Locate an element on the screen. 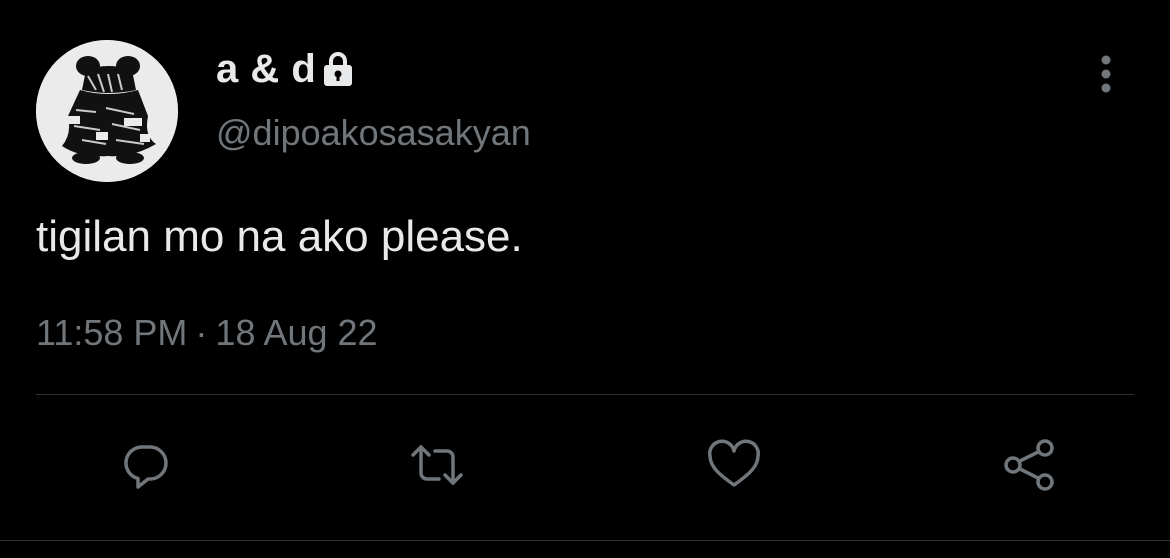  action-bar is located at coordinates (585, 465).